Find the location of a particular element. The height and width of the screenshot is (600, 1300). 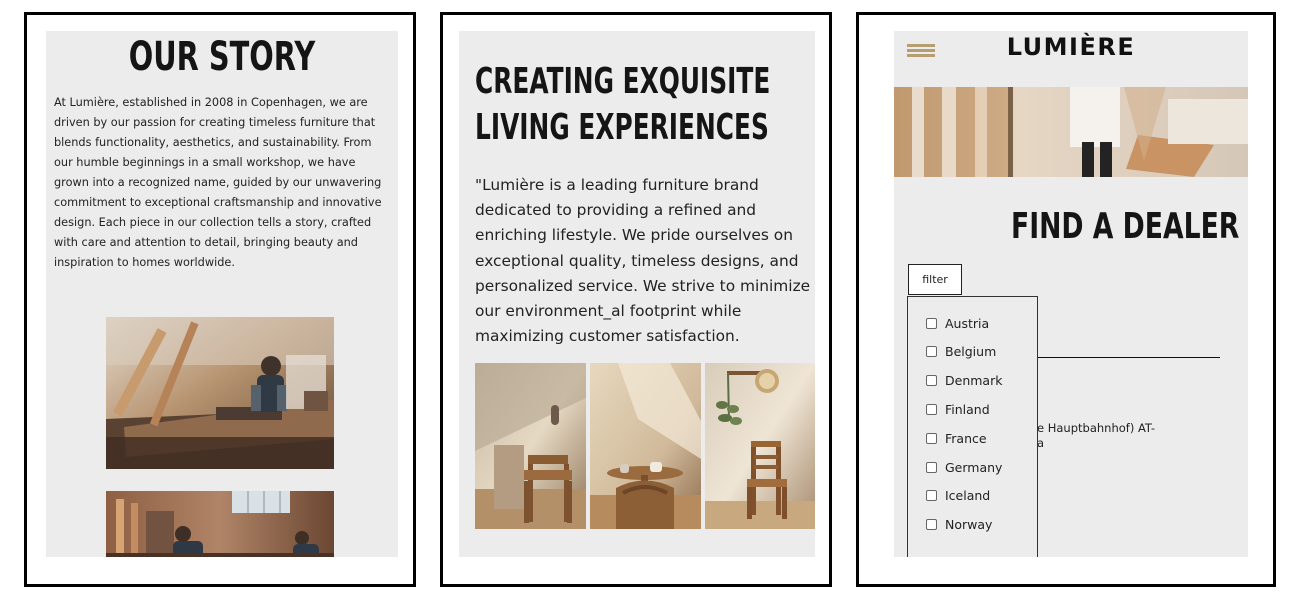

country-filter-option: Austria is located at coordinates (957, 323).